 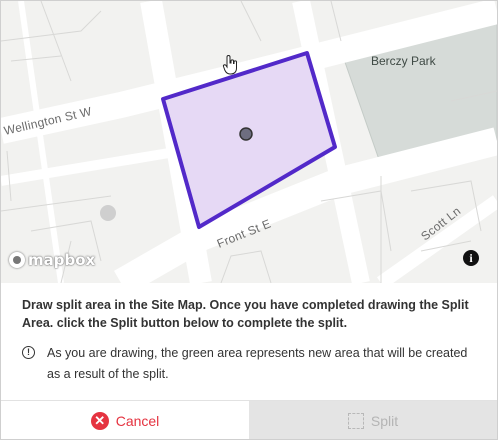 What do you see at coordinates (137, 420) in the screenshot?
I see `cancel-button-label: Cancel` at bounding box center [137, 420].